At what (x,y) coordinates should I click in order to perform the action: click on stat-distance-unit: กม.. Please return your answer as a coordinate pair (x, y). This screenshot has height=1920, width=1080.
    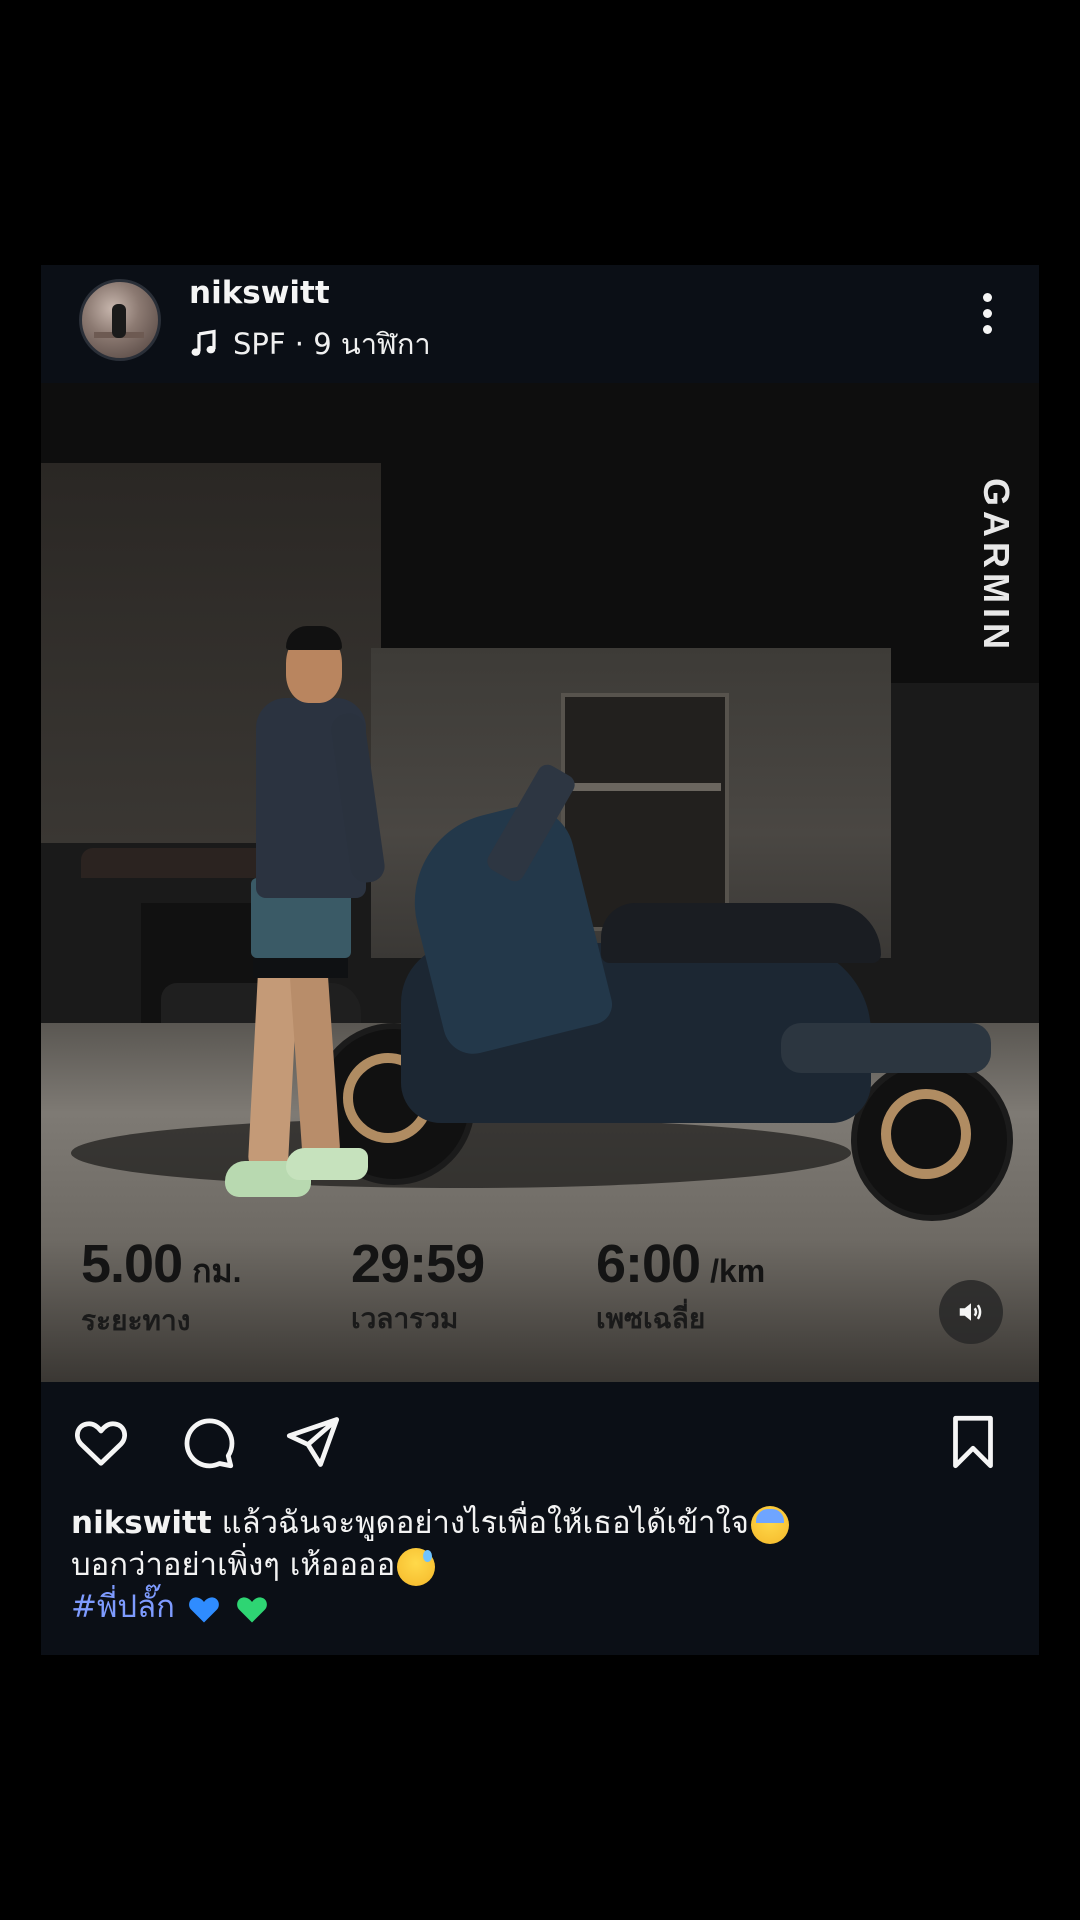
    Looking at the image, I should click on (217, 1271).